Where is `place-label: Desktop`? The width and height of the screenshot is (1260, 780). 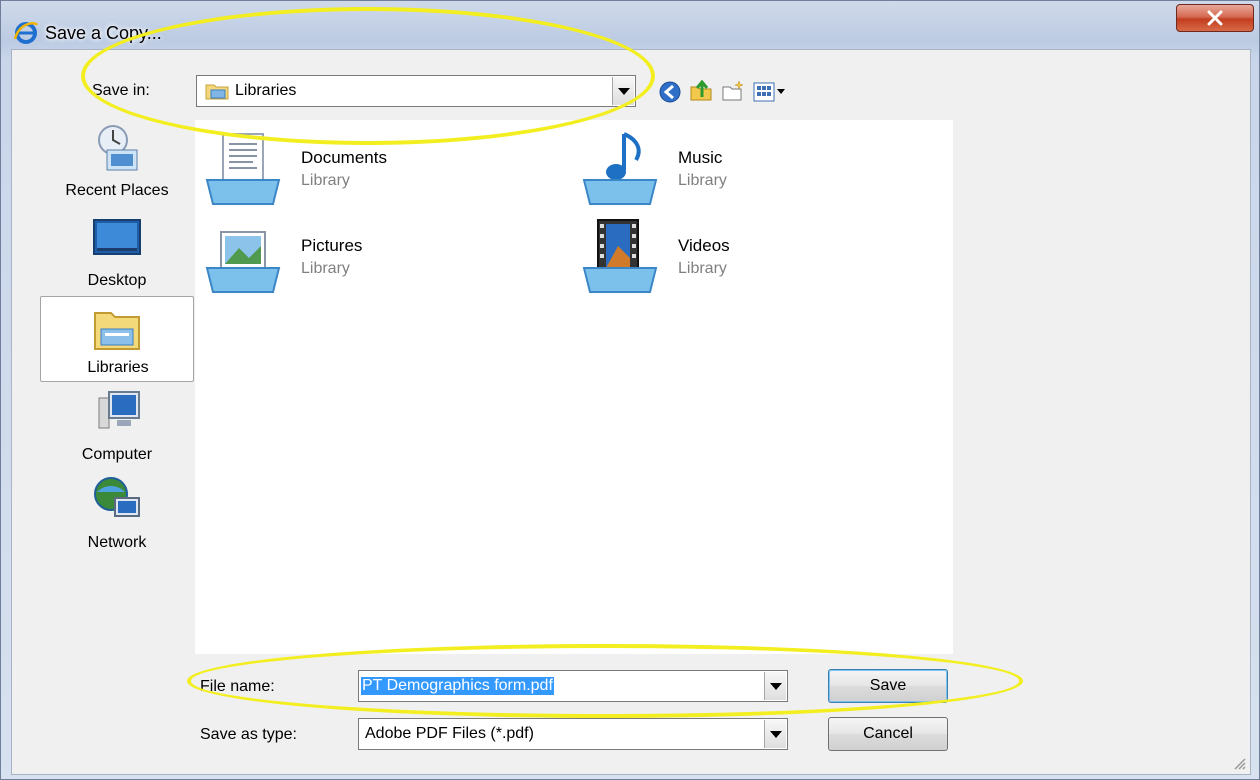 place-label: Desktop is located at coordinates (117, 280).